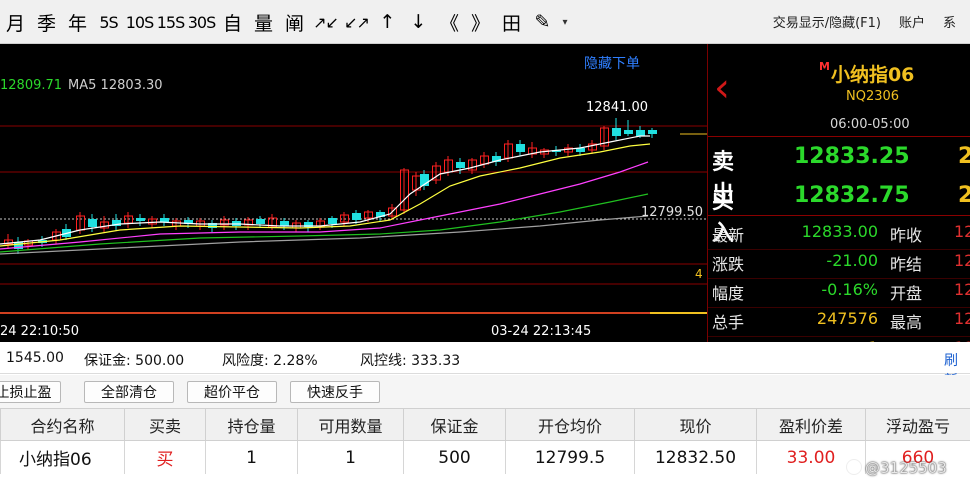 The image size is (970, 500). Describe the element at coordinates (722, 88) in the screenshot. I see `back-arrow-icon: ‹` at that location.